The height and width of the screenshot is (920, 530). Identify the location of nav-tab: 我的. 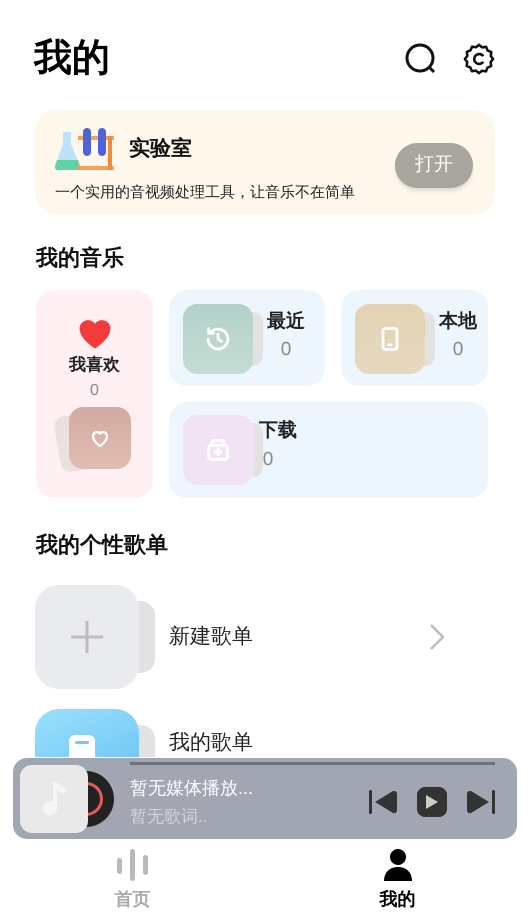
(397, 880).